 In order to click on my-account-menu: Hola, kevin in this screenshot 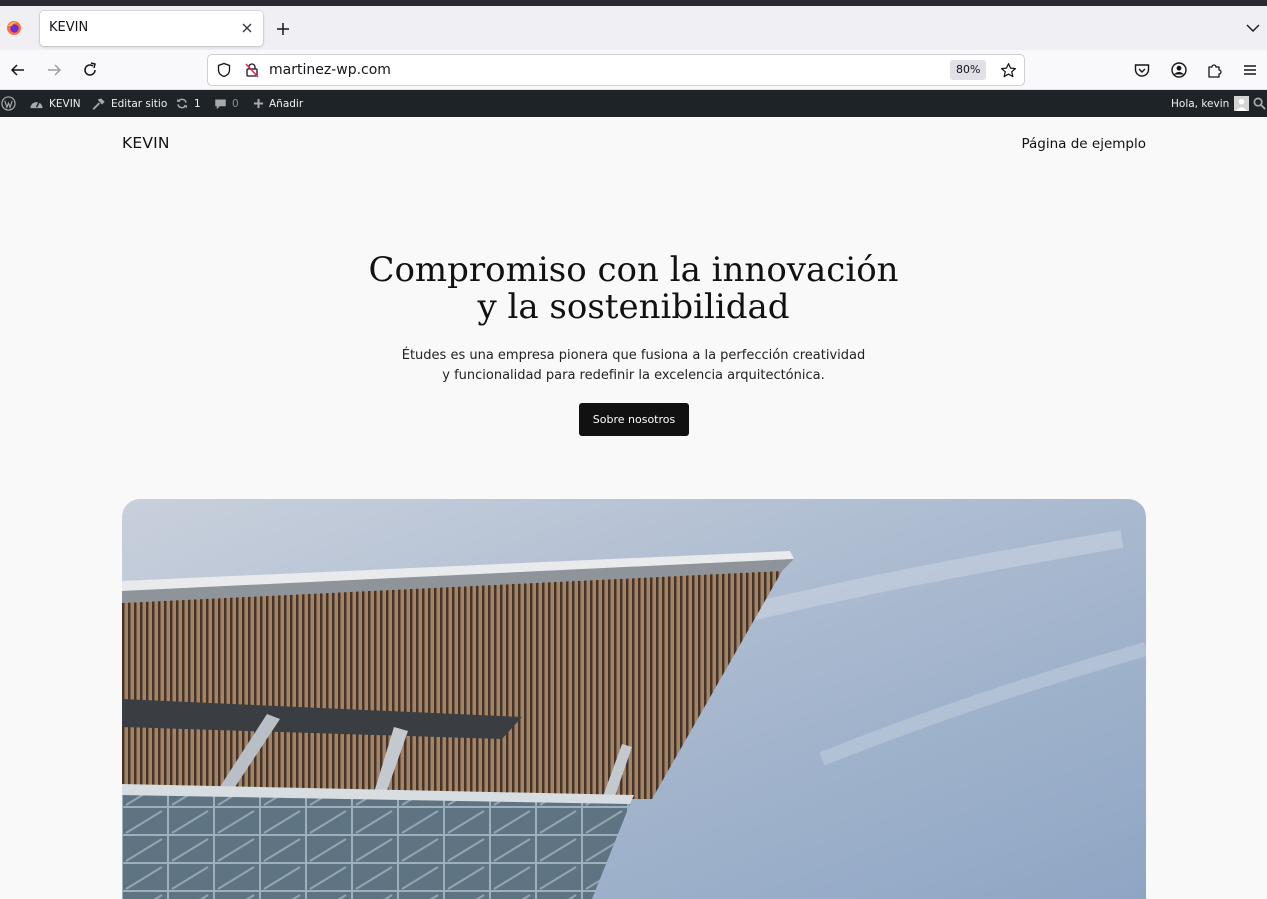, I will do `click(1210, 103)`.